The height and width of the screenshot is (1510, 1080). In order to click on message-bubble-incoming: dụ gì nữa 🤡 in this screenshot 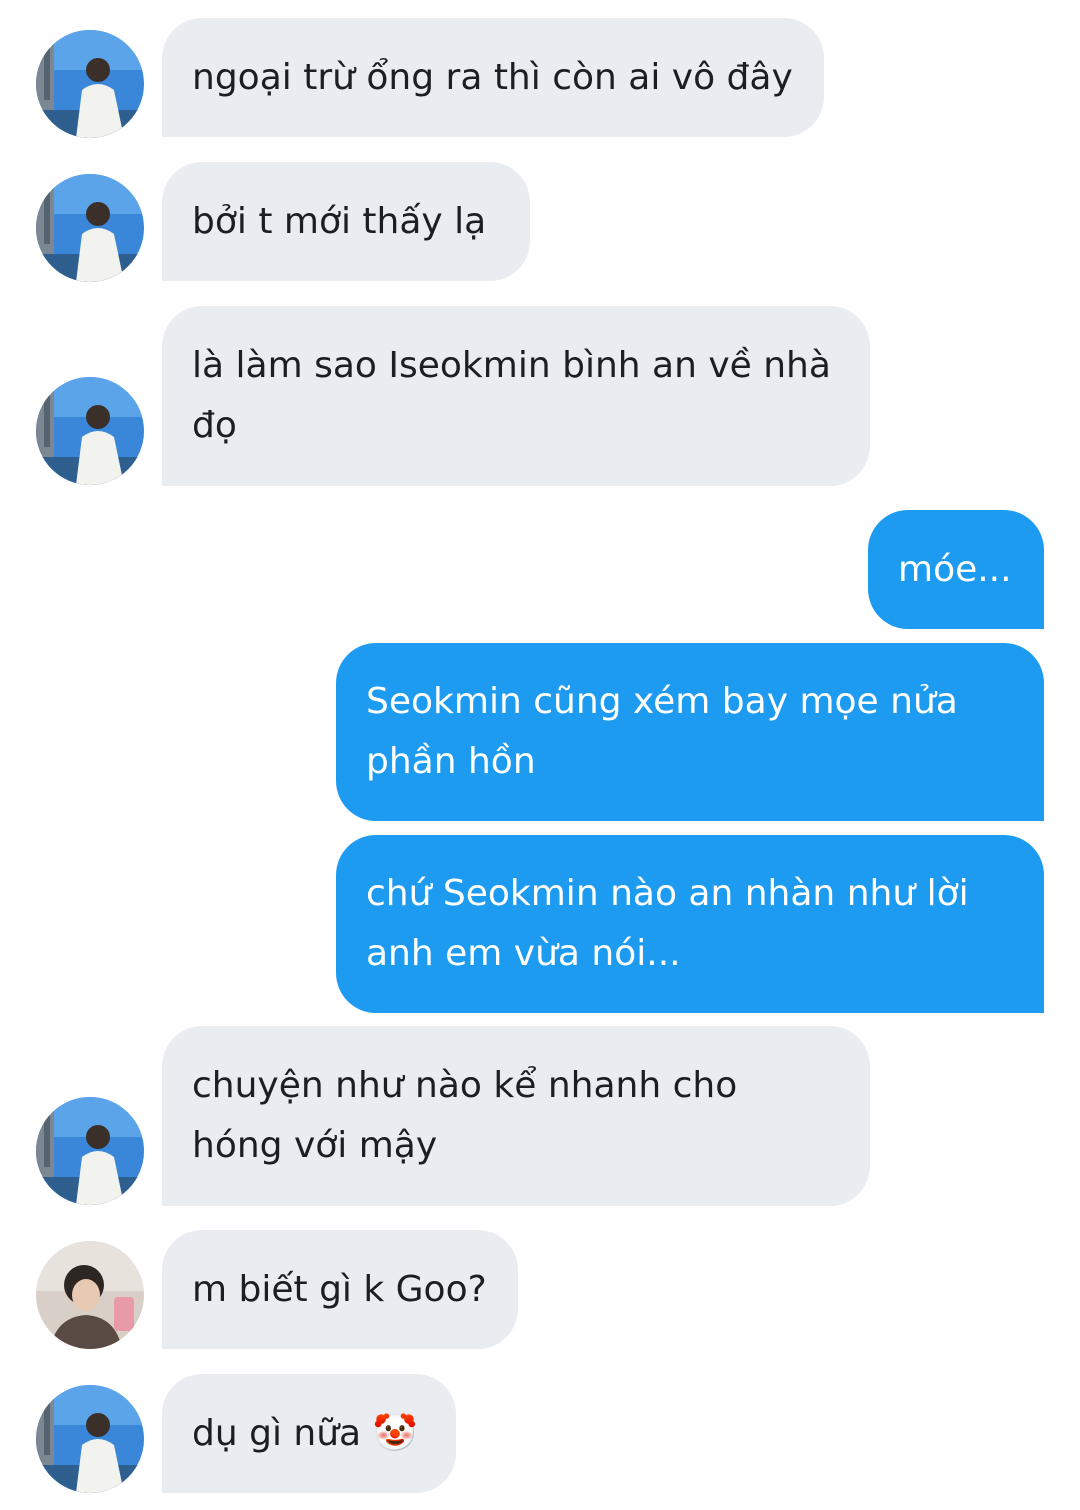, I will do `click(309, 1433)`.